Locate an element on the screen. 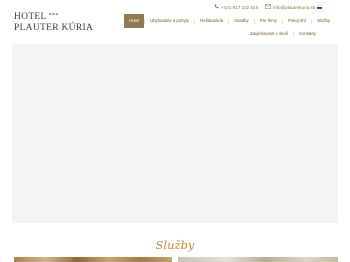  hotel-logo: HOTEL *** PLAUTER KÚRIA is located at coordinates (53, 22).